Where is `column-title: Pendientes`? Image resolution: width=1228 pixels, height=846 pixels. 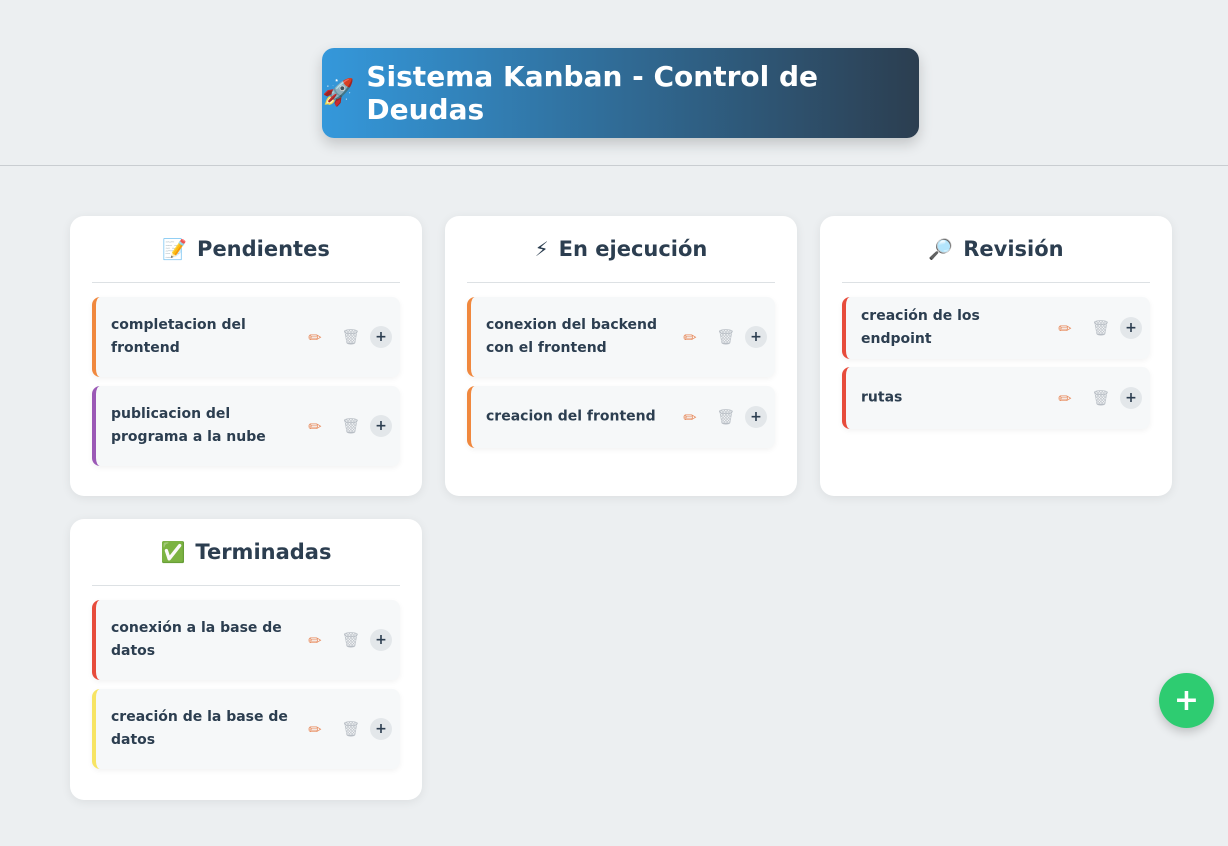
column-title: Pendientes is located at coordinates (263, 249).